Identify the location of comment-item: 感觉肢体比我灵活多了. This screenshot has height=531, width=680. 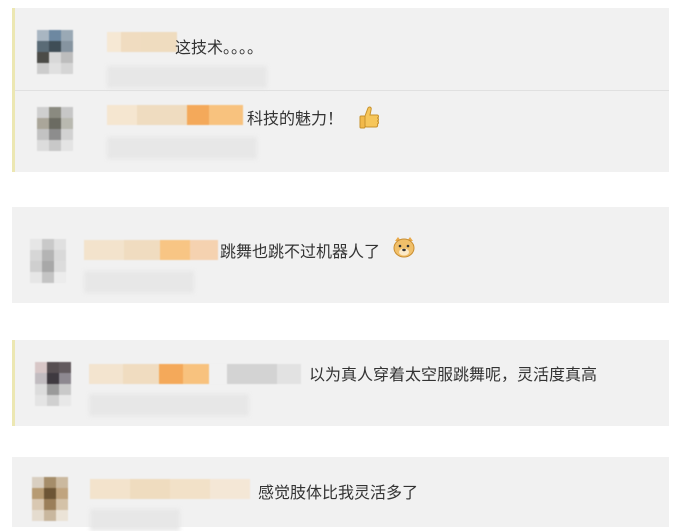
(340, 494).